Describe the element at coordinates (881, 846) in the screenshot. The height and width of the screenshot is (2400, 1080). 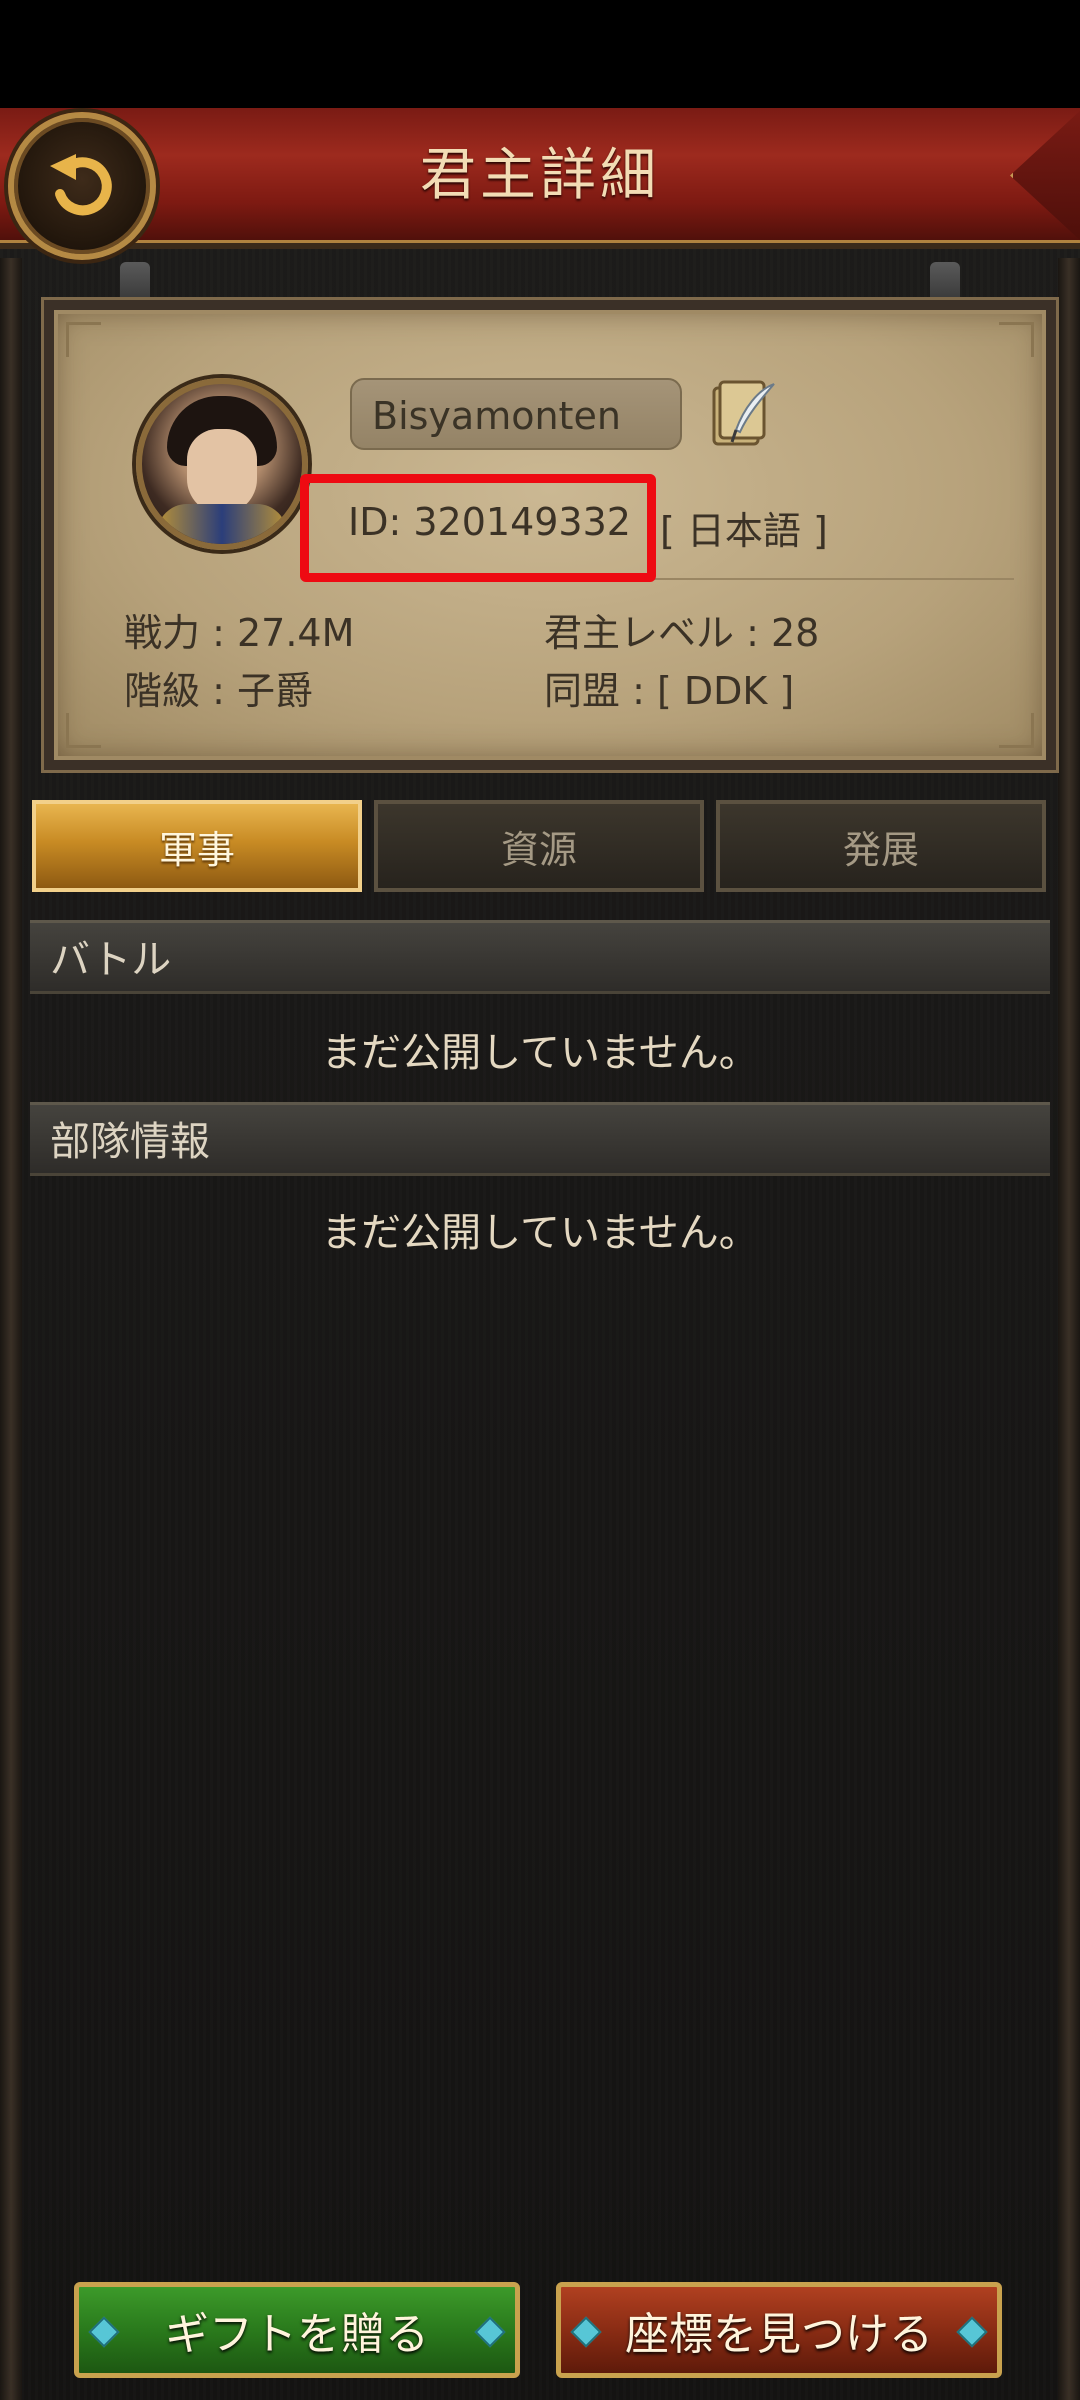
I see `tab-development: 発展` at that location.